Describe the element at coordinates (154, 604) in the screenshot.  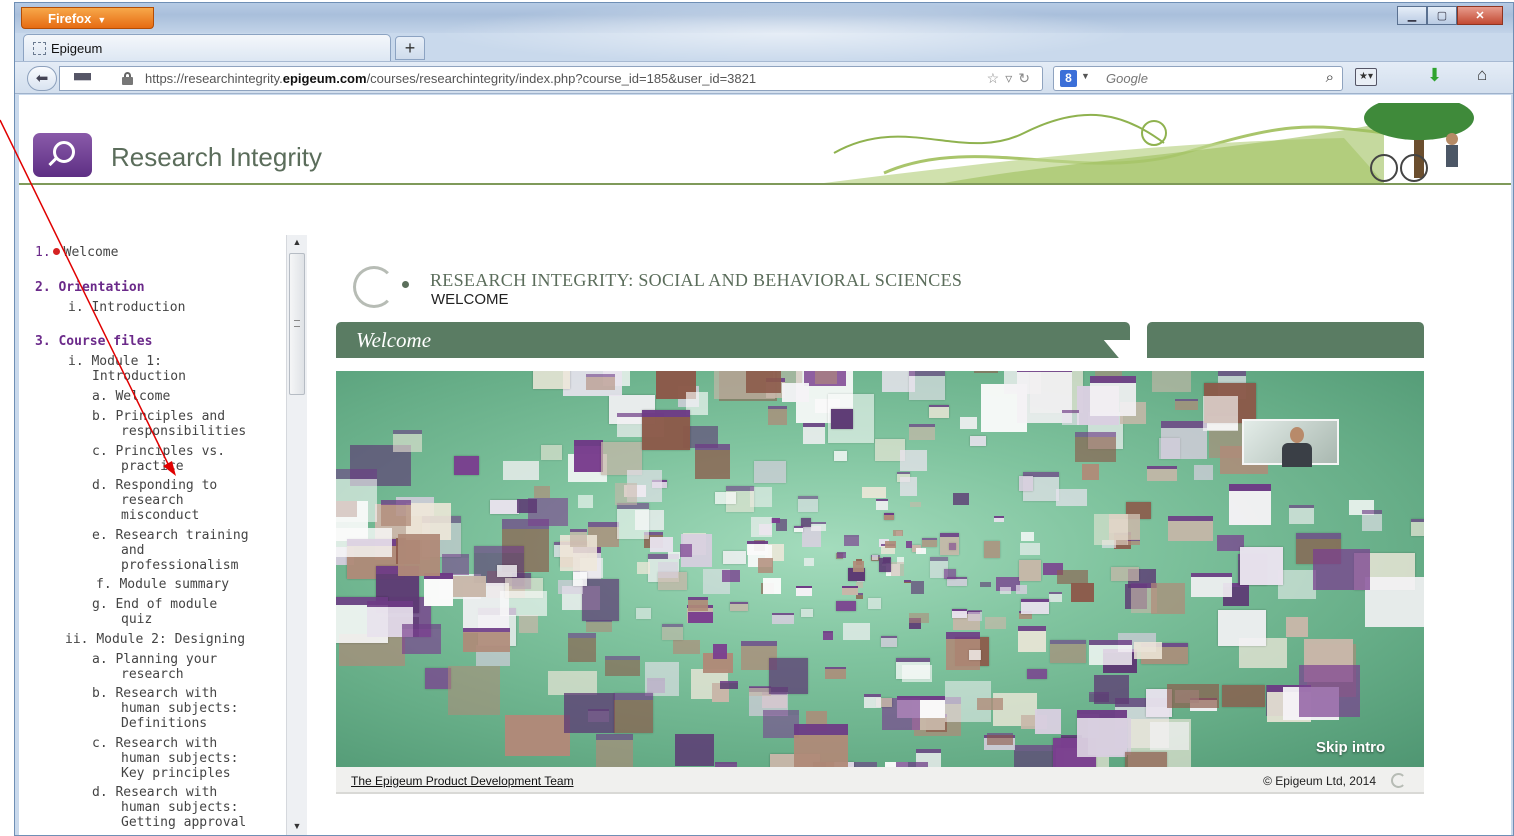
I see `sidebar-item-end-of-module-quiz: g. End of module` at that location.